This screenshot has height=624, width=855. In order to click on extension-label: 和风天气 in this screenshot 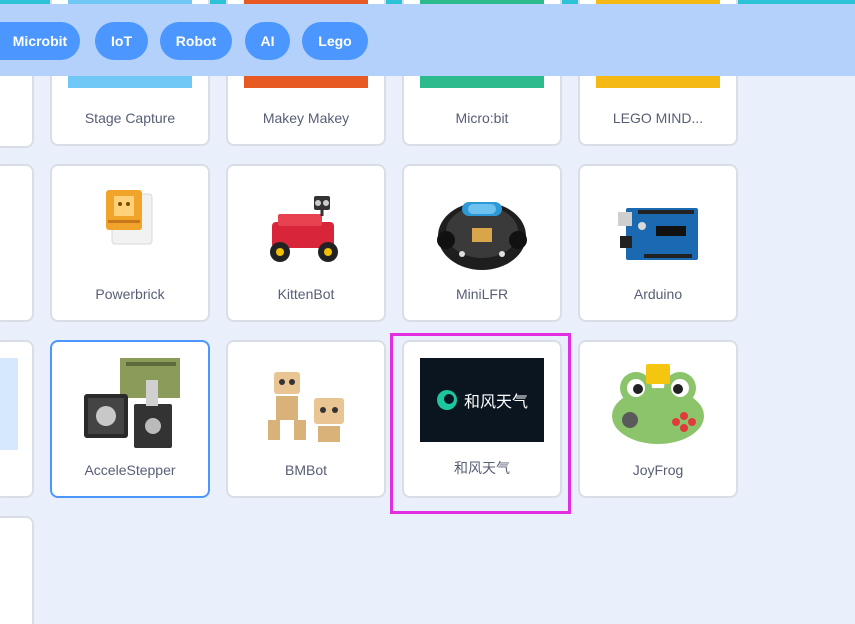, I will do `click(482, 468)`.